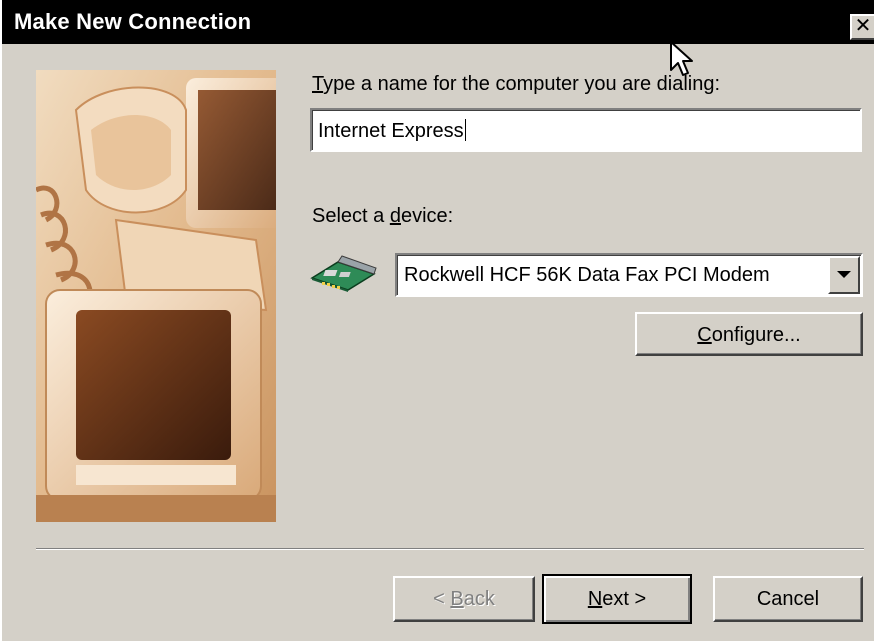 The image size is (874, 641). I want to click on device-select-value: Rockwell HCF 56K Data Fax PCI Modem, so click(587, 275).